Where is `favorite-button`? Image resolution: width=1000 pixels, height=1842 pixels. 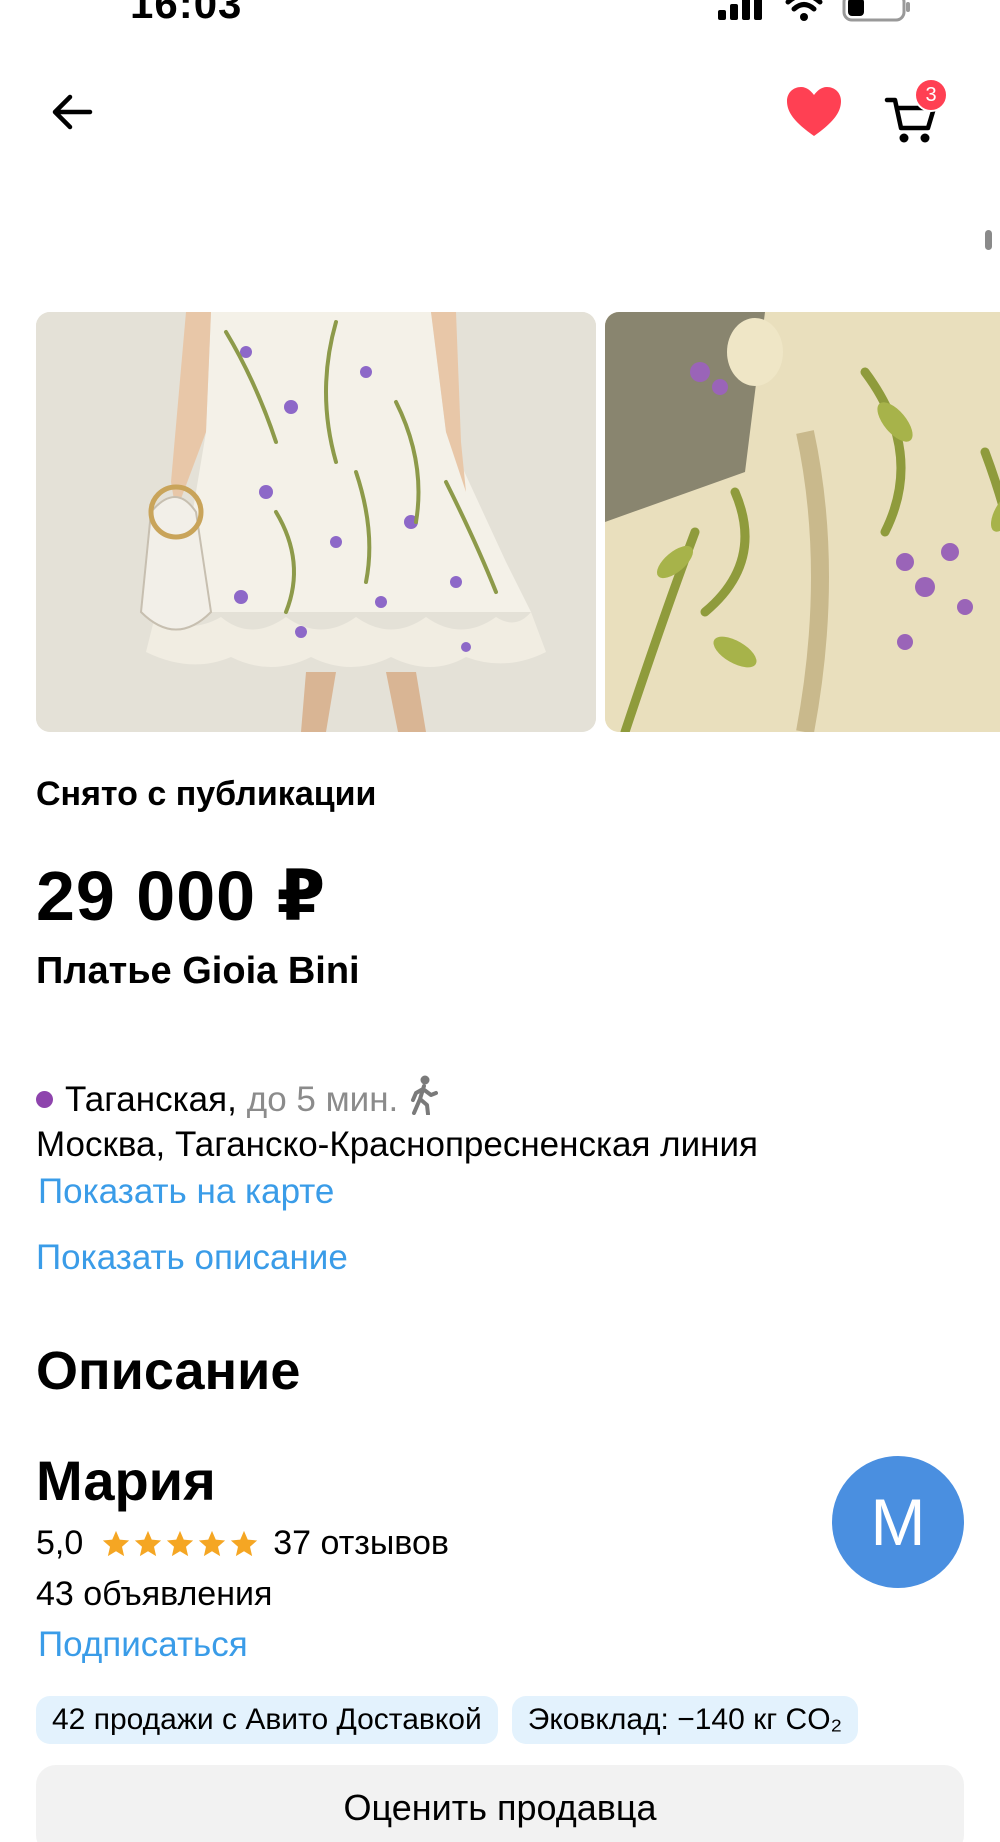 favorite-button is located at coordinates (814, 112).